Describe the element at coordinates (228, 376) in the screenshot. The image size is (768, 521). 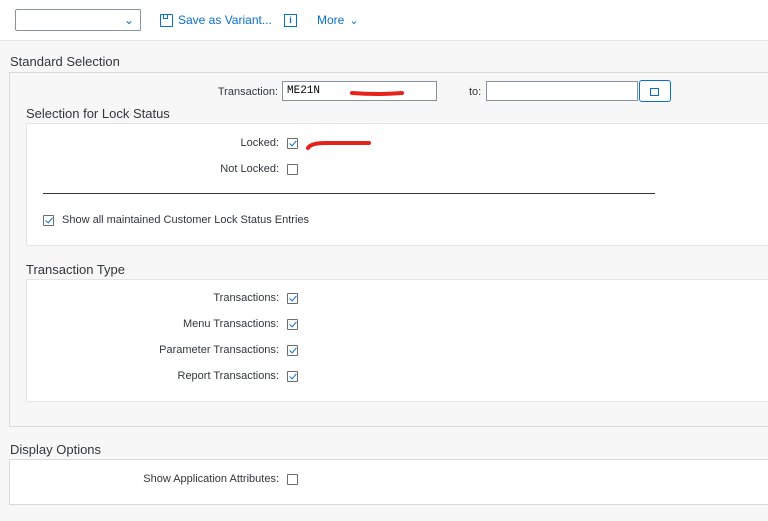
I see `report-transactions-label: Report Transactions:` at that location.